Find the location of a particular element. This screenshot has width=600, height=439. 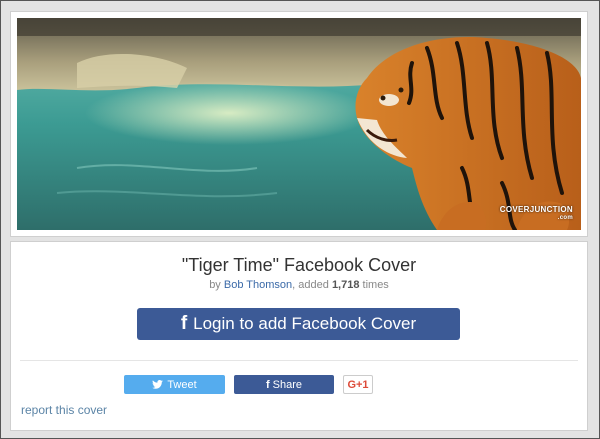

byline-prefix: by is located at coordinates (216, 285).